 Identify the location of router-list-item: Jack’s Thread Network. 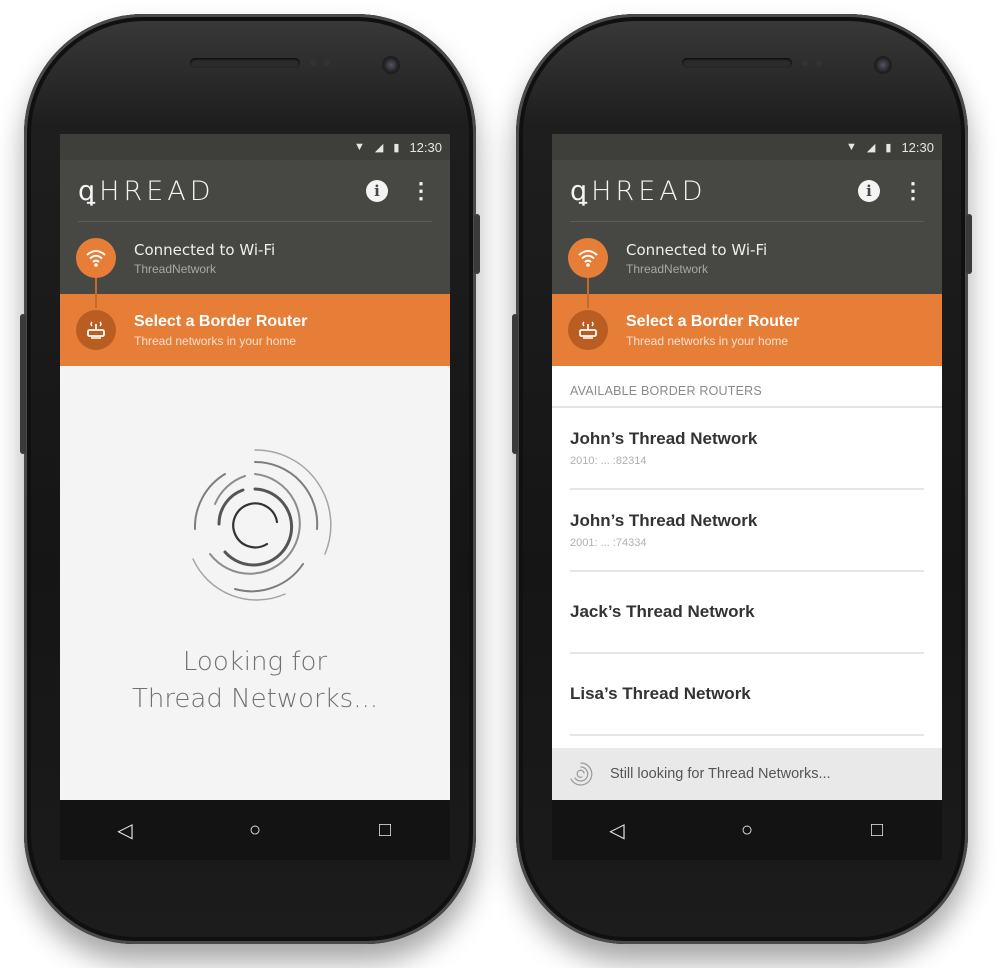
(747, 613).